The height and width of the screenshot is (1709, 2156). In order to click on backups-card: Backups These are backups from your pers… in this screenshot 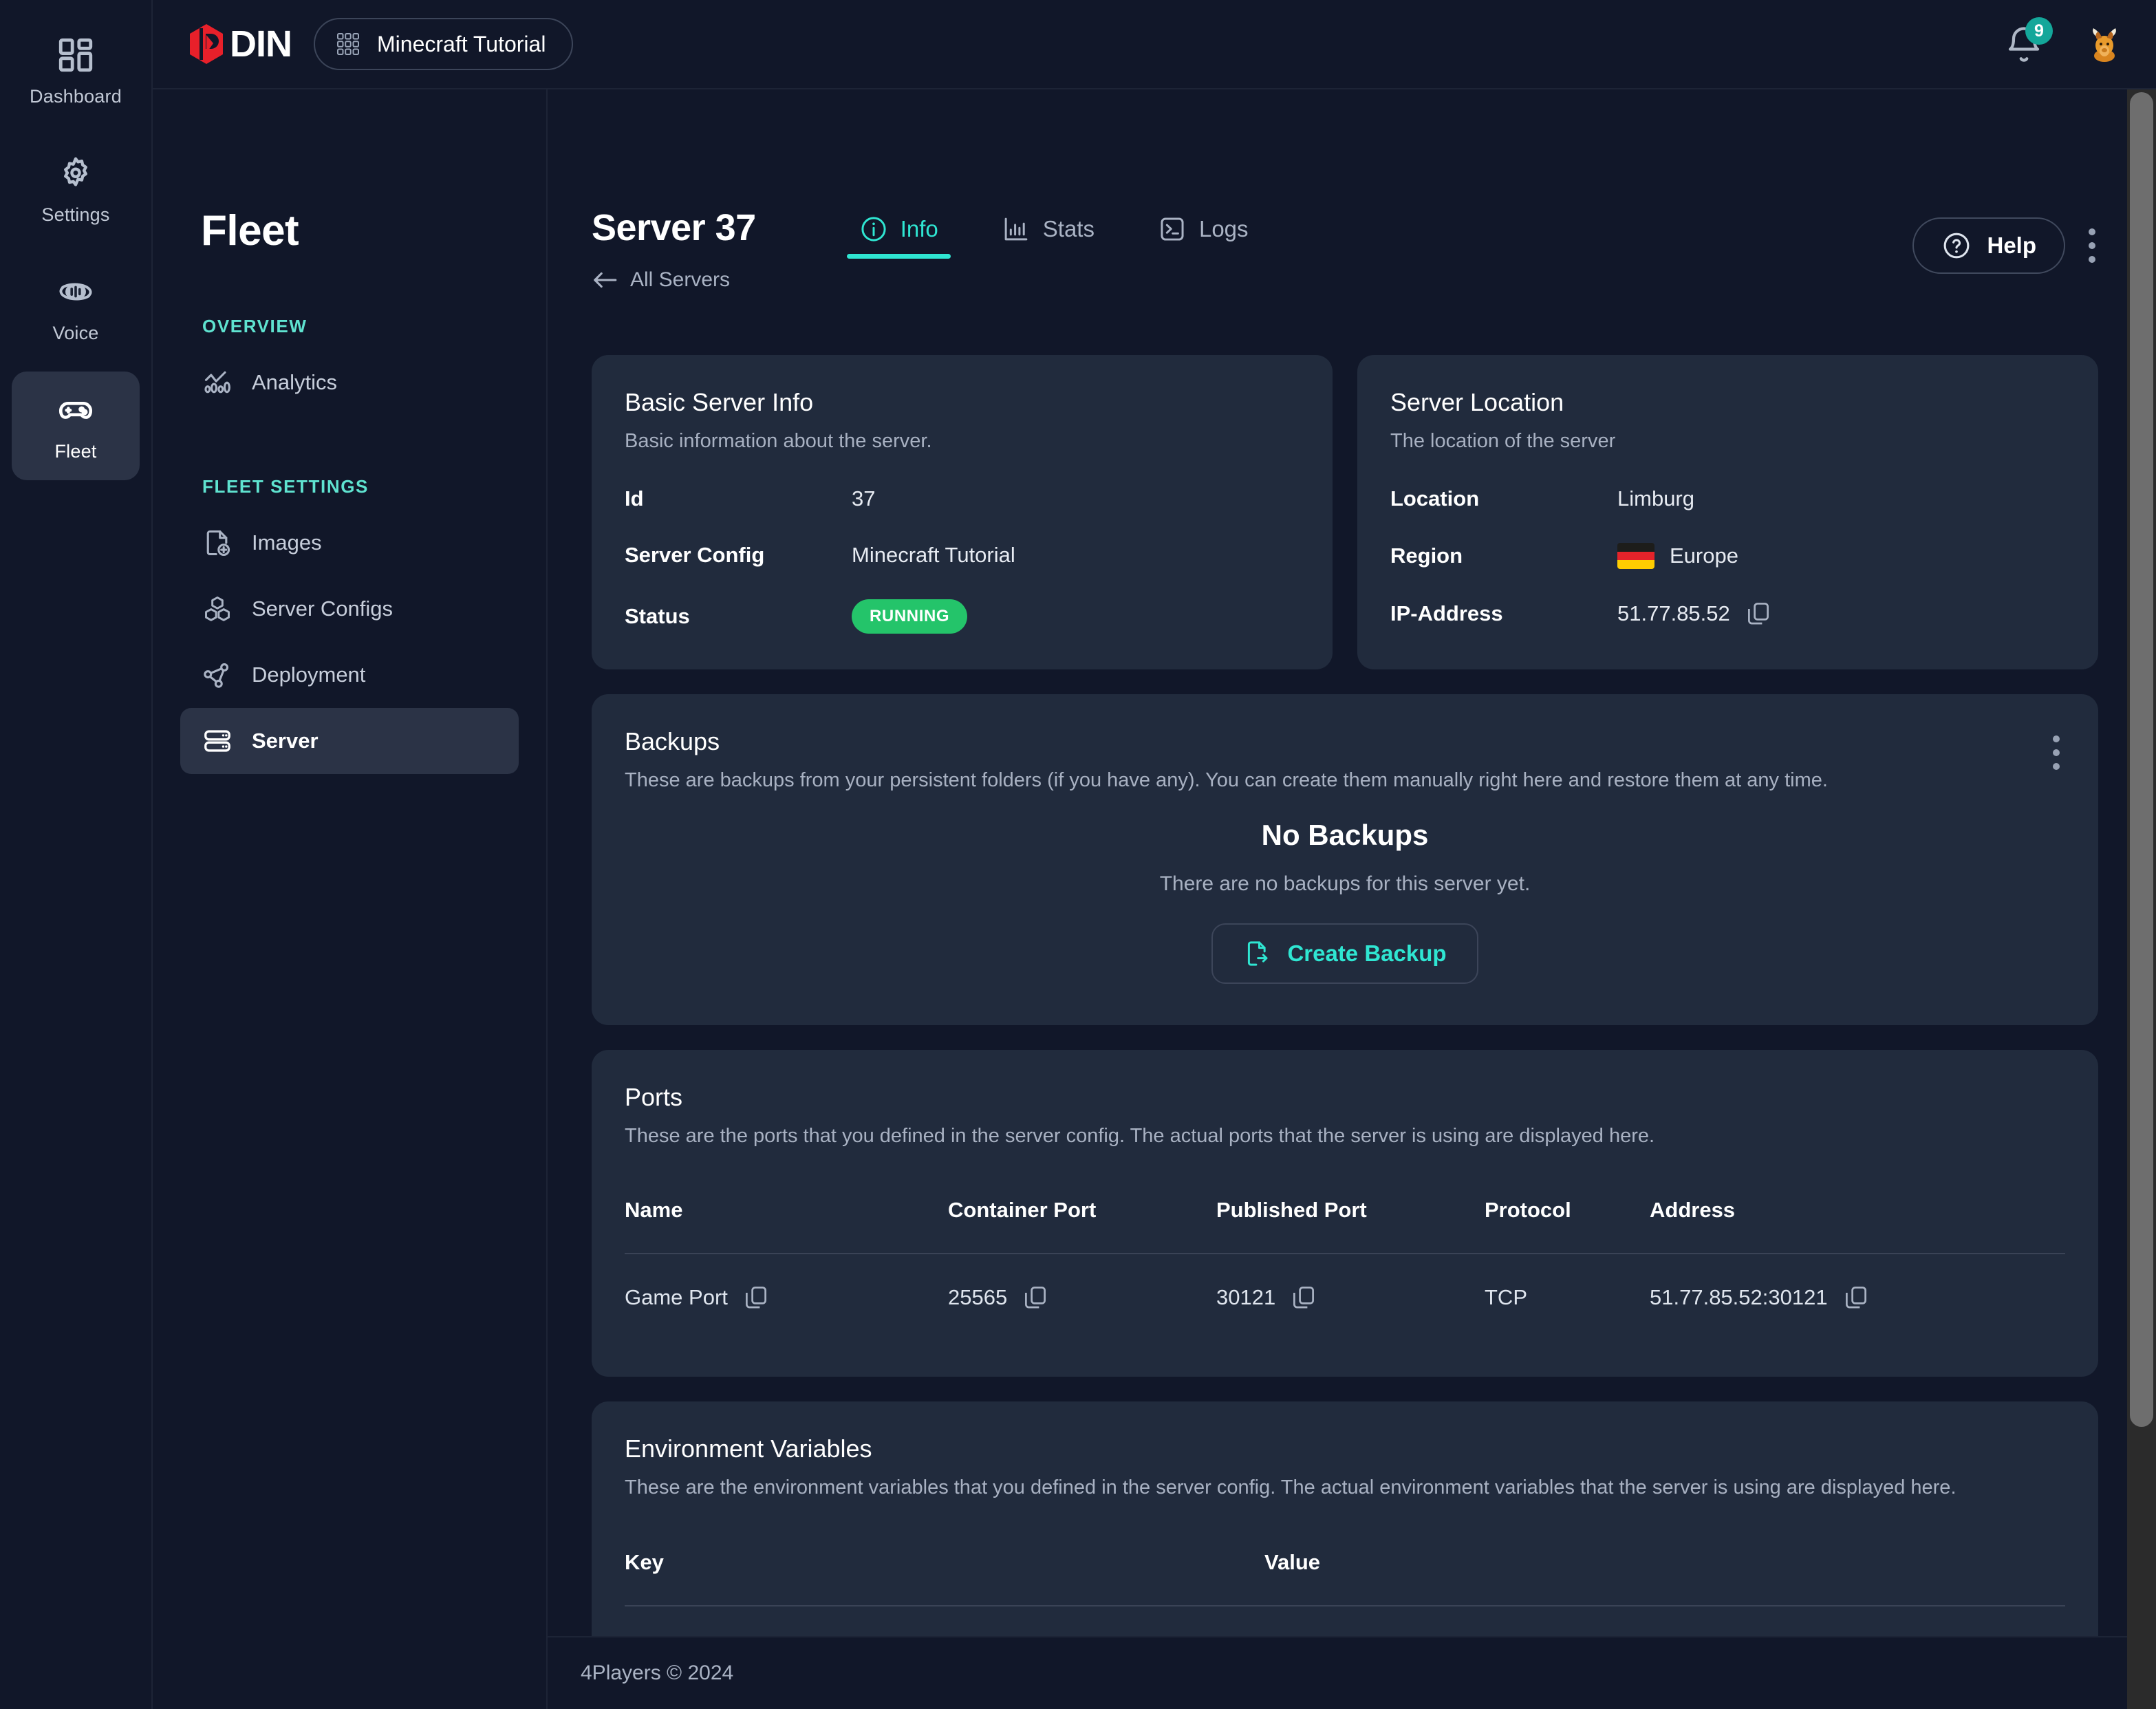, I will do `click(1345, 860)`.